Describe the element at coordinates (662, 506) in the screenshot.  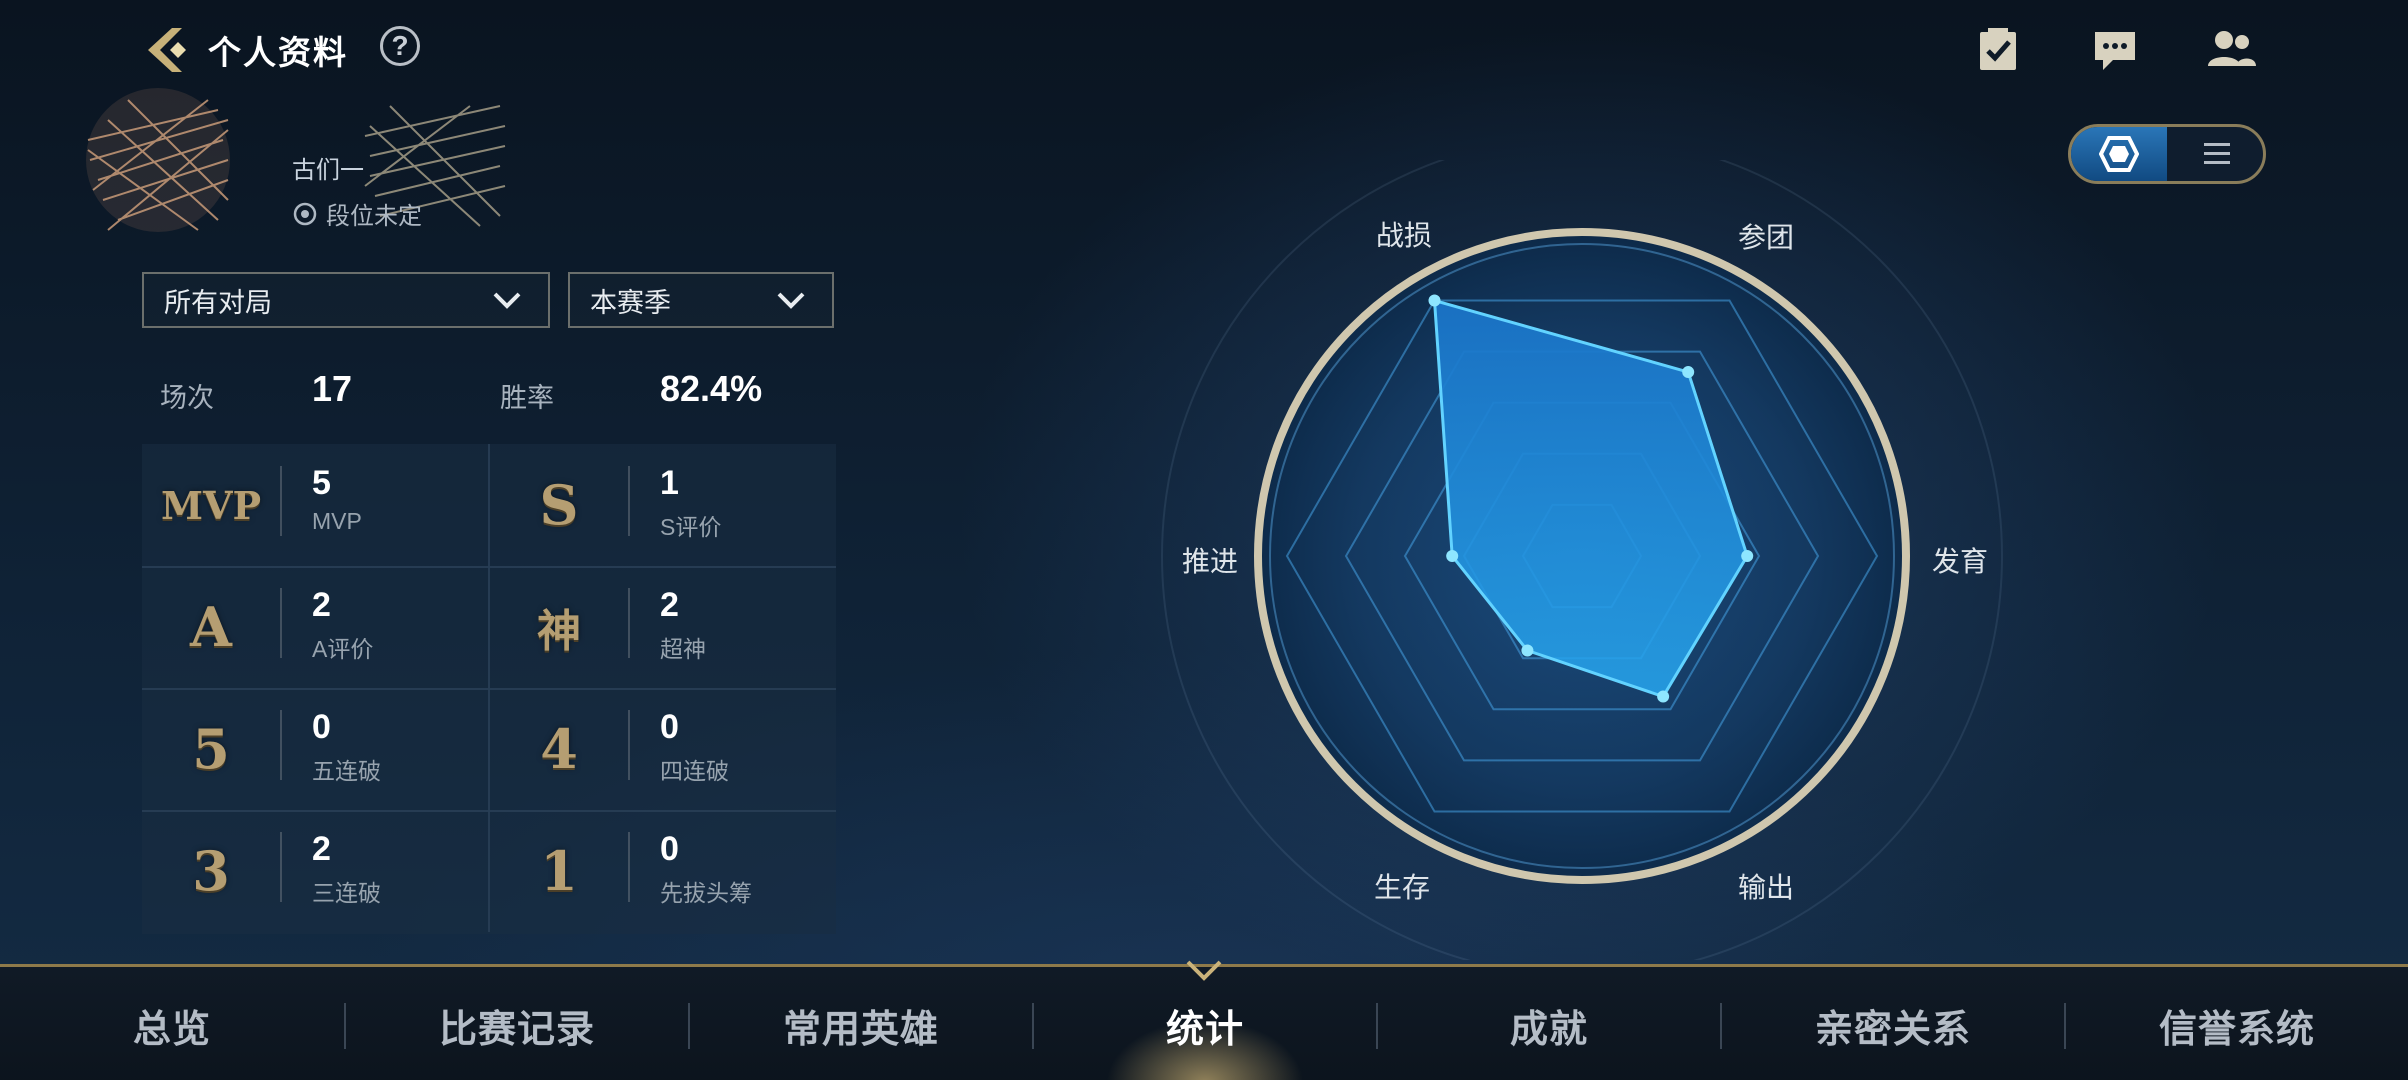
I see `stat-cell-s-rating: S 1 S评价` at that location.